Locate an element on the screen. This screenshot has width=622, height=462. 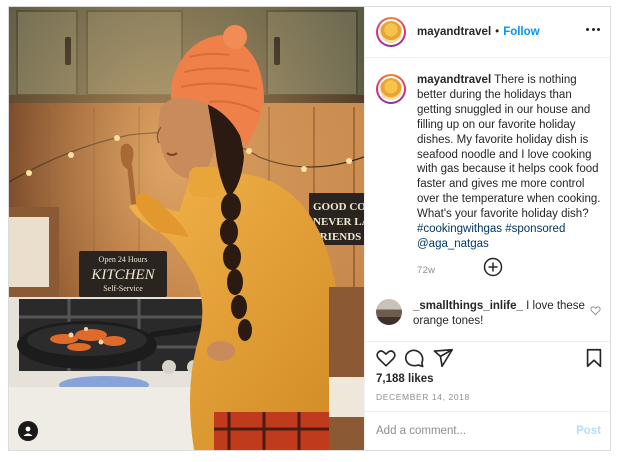
caption-timestamp: 72w is located at coordinates (509, 271).